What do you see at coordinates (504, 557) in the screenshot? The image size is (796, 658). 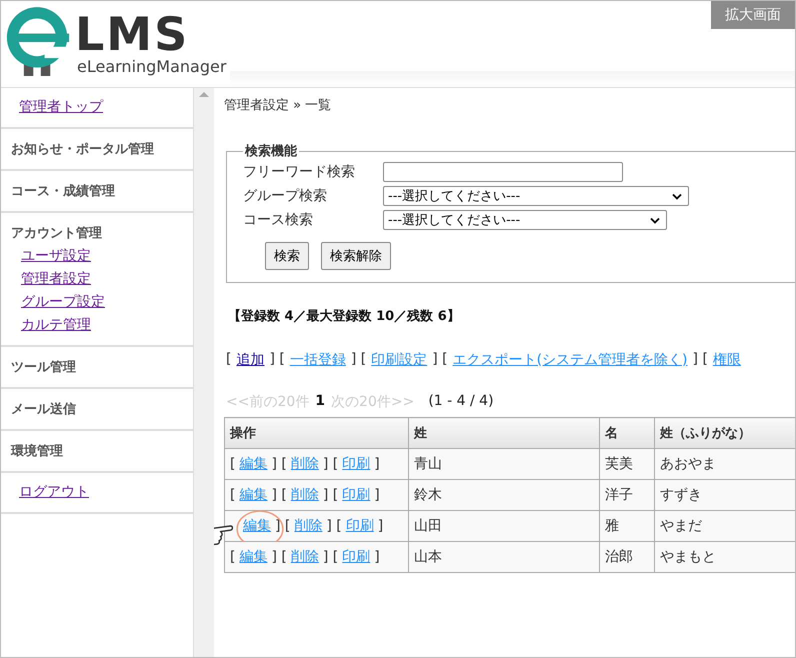 I see `table-cell: 山本` at bounding box center [504, 557].